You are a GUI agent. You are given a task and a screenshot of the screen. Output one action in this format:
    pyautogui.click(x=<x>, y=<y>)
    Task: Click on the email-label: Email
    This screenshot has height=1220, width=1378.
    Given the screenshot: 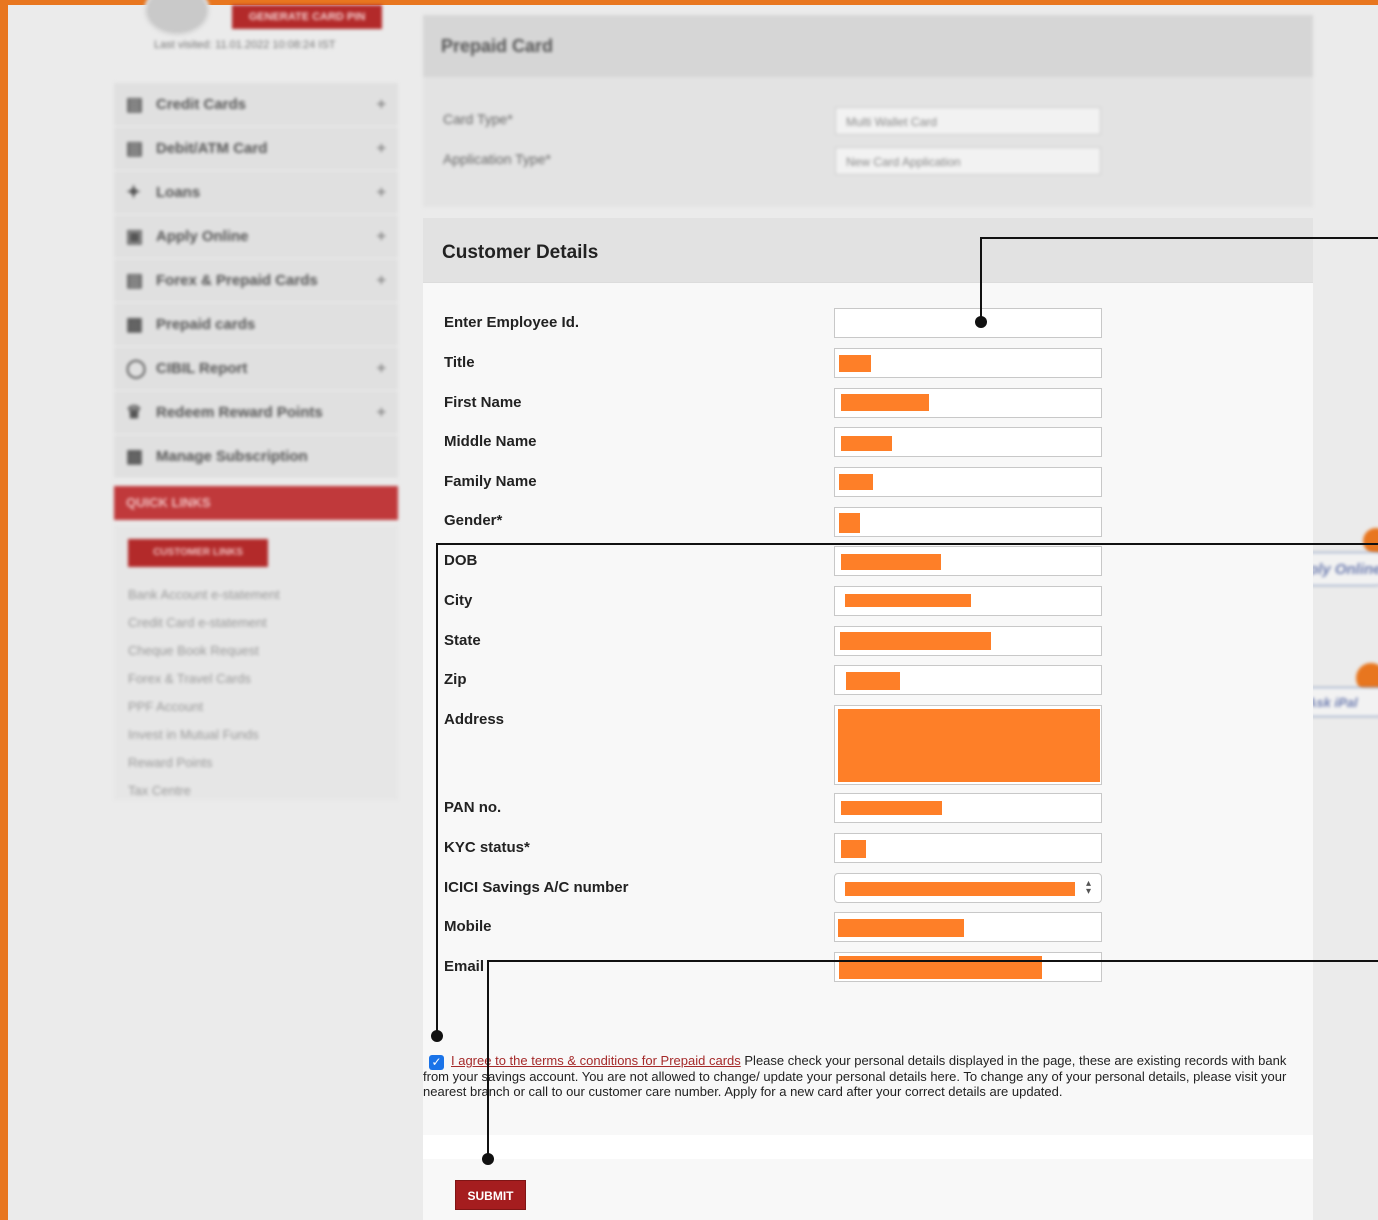 What is the action you would take?
    pyautogui.click(x=464, y=966)
    